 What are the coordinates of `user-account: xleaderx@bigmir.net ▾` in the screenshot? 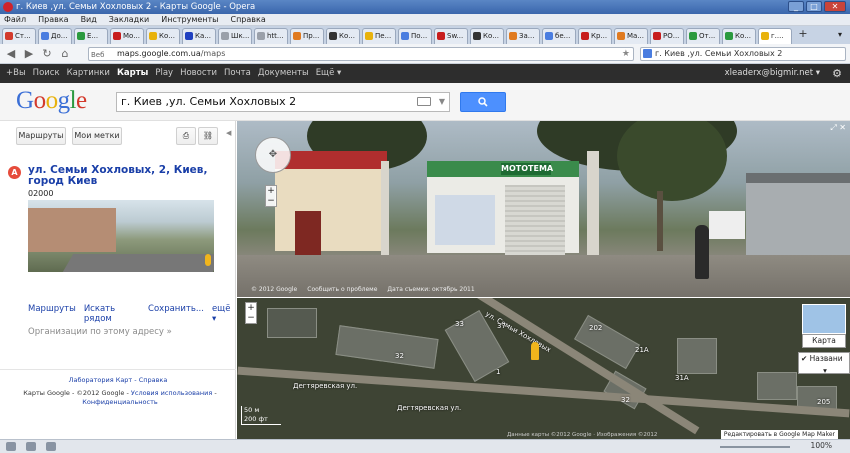 It's located at (772, 73).